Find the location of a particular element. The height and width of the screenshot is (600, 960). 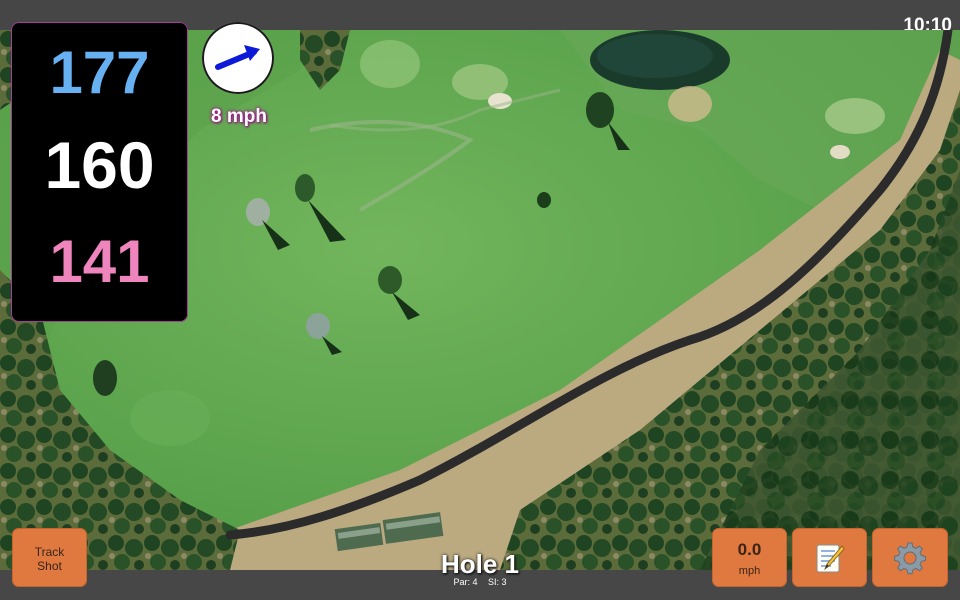

arrow-northeast-icon is located at coordinates (237, 57).